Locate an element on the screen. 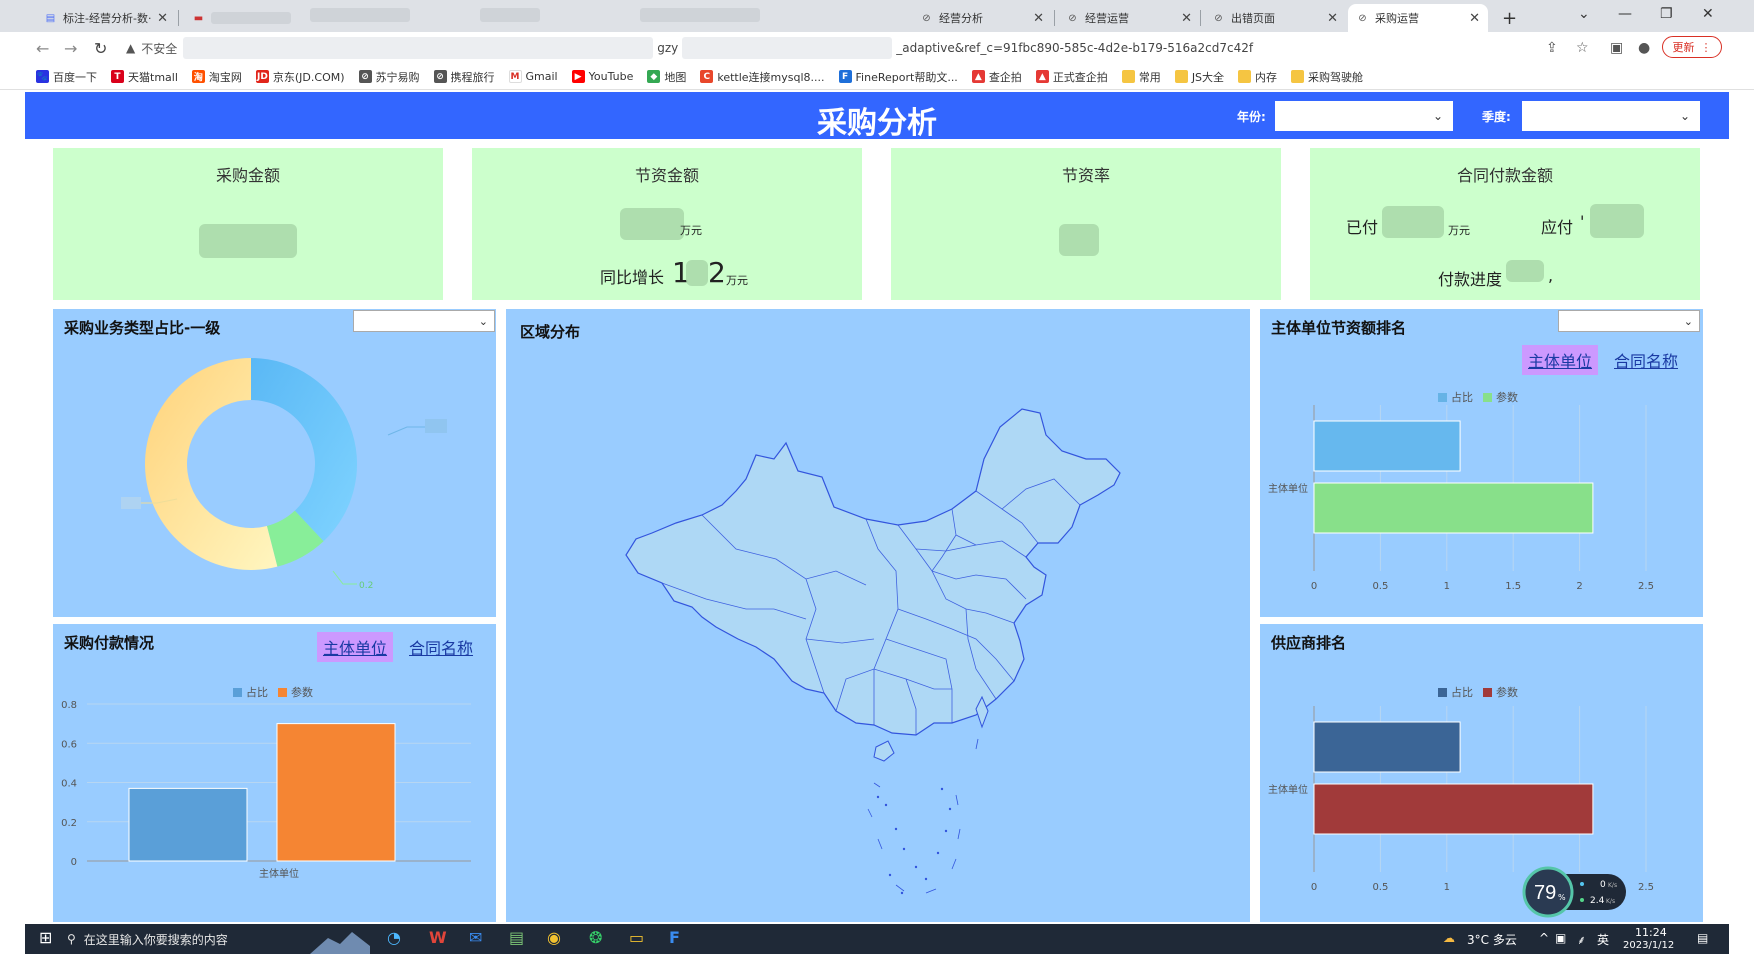 This screenshot has height=954, width=1754. mail-icon: ✉ is located at coordinates (475, 937).